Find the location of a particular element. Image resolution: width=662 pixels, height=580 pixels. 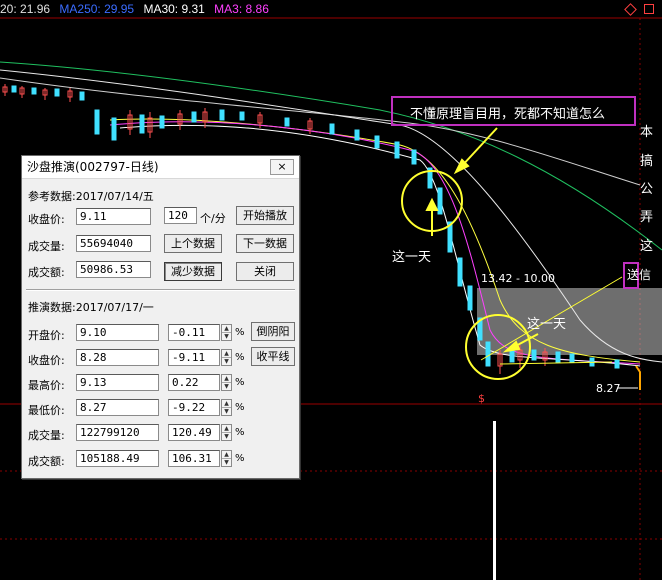

side-char-1: 本 is located at coordinates (647, 132).